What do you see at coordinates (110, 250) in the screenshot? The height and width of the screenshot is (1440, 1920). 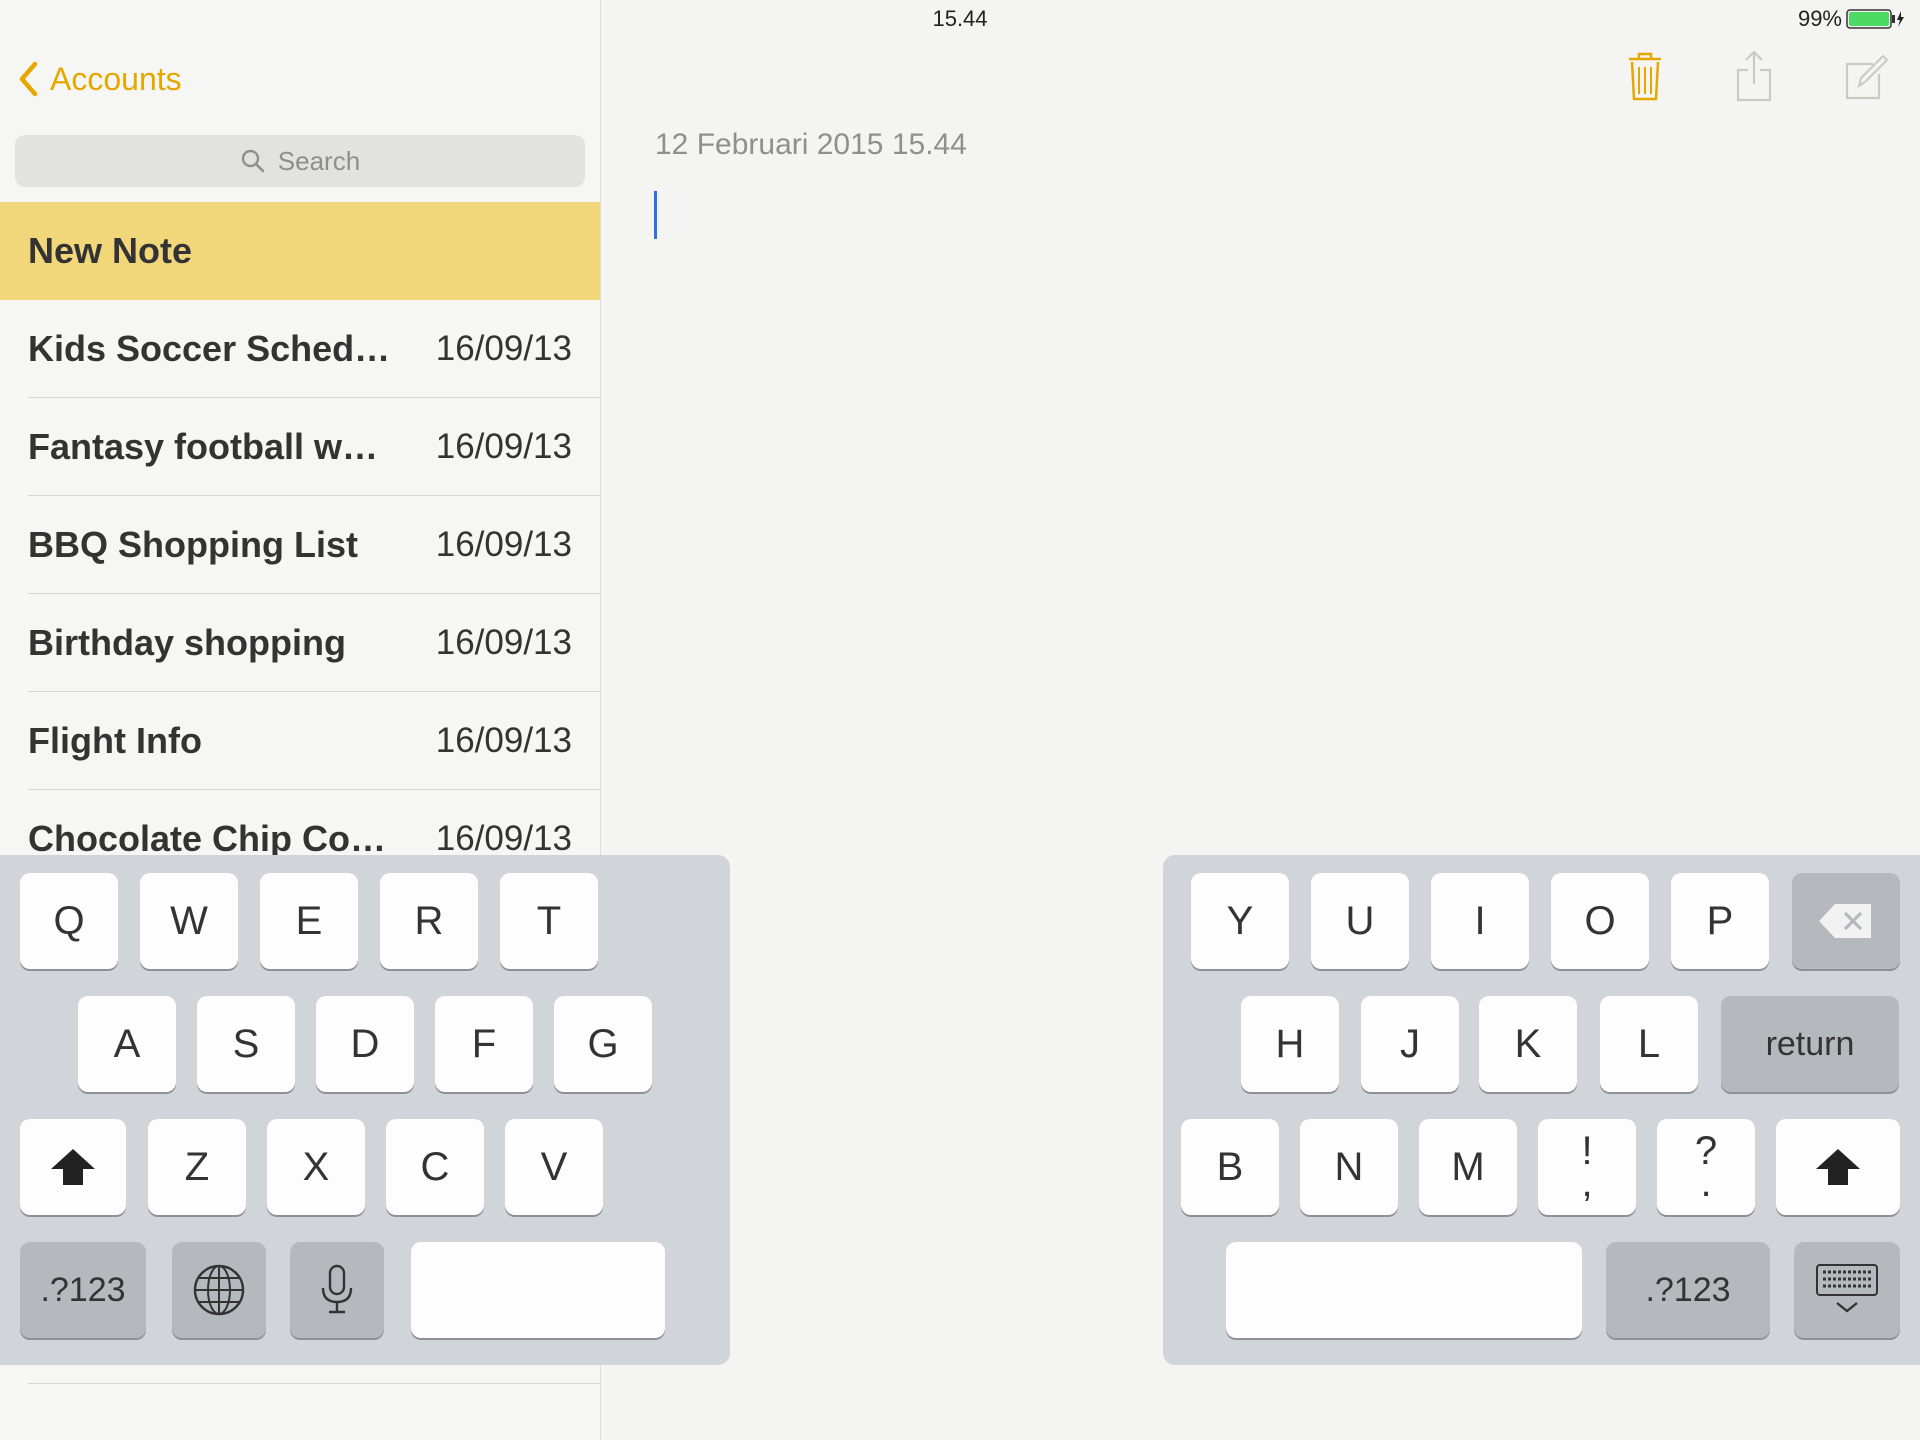 I see `note-title: New Note` at bounding box center [110, 250].